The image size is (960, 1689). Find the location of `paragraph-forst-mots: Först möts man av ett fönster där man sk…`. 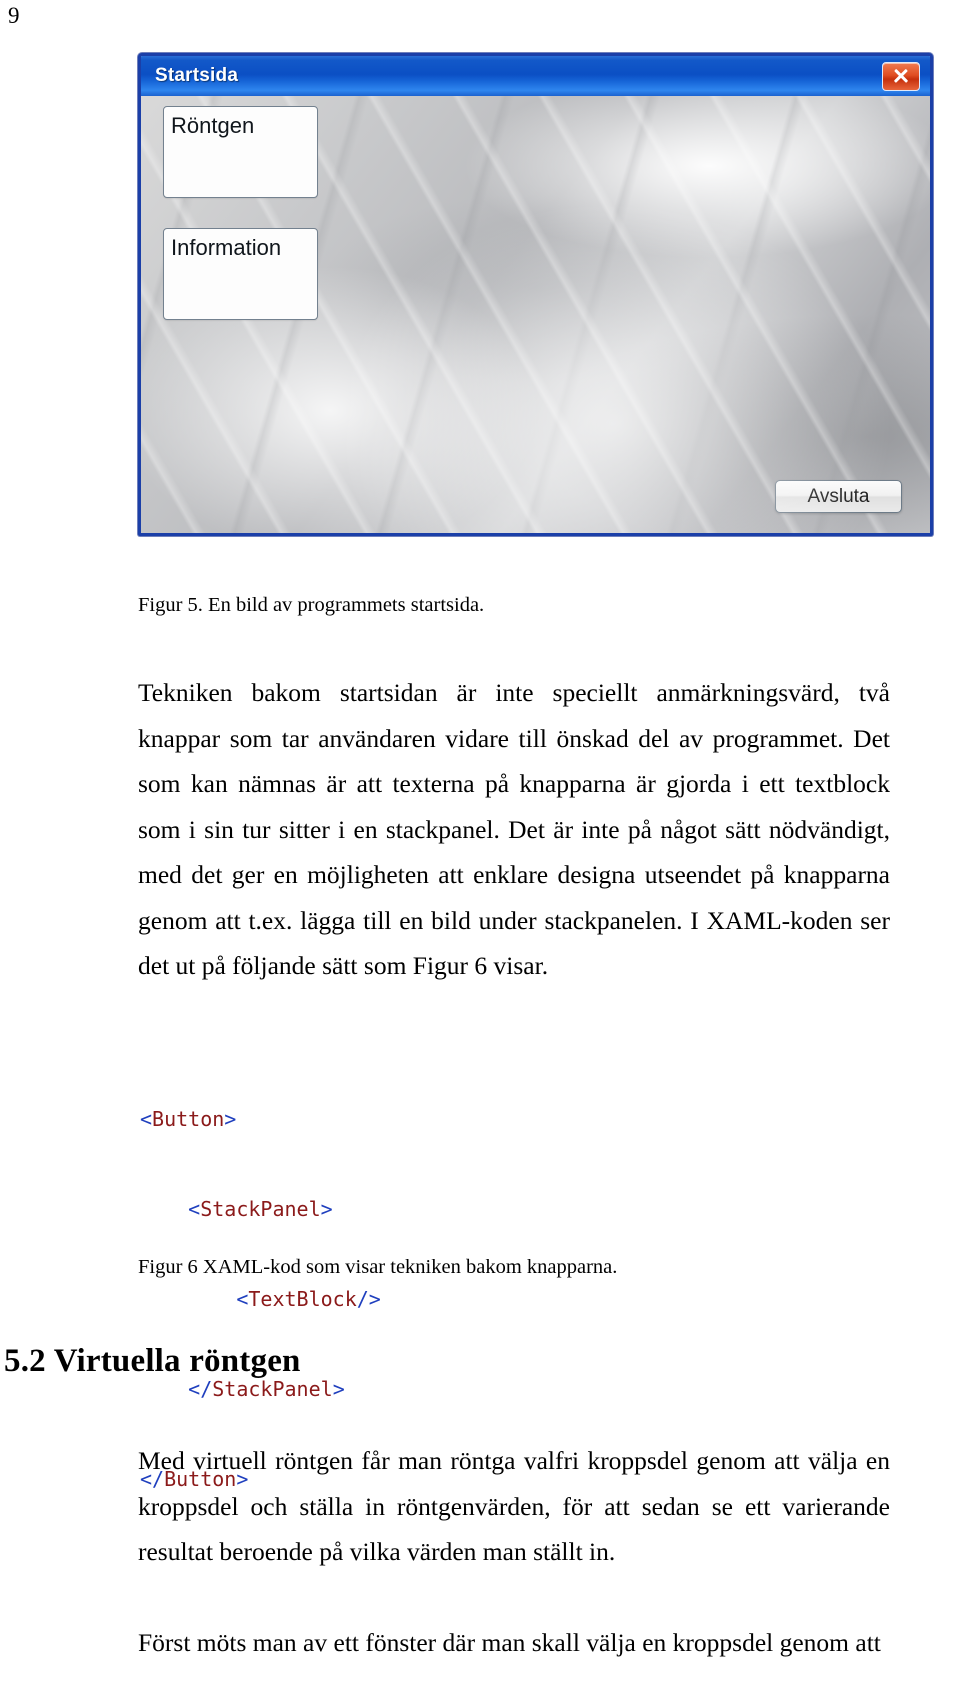

paragraph-forst-mots: Först möts man av ett fönster där man sk… is located at coordinates (509, 1642).